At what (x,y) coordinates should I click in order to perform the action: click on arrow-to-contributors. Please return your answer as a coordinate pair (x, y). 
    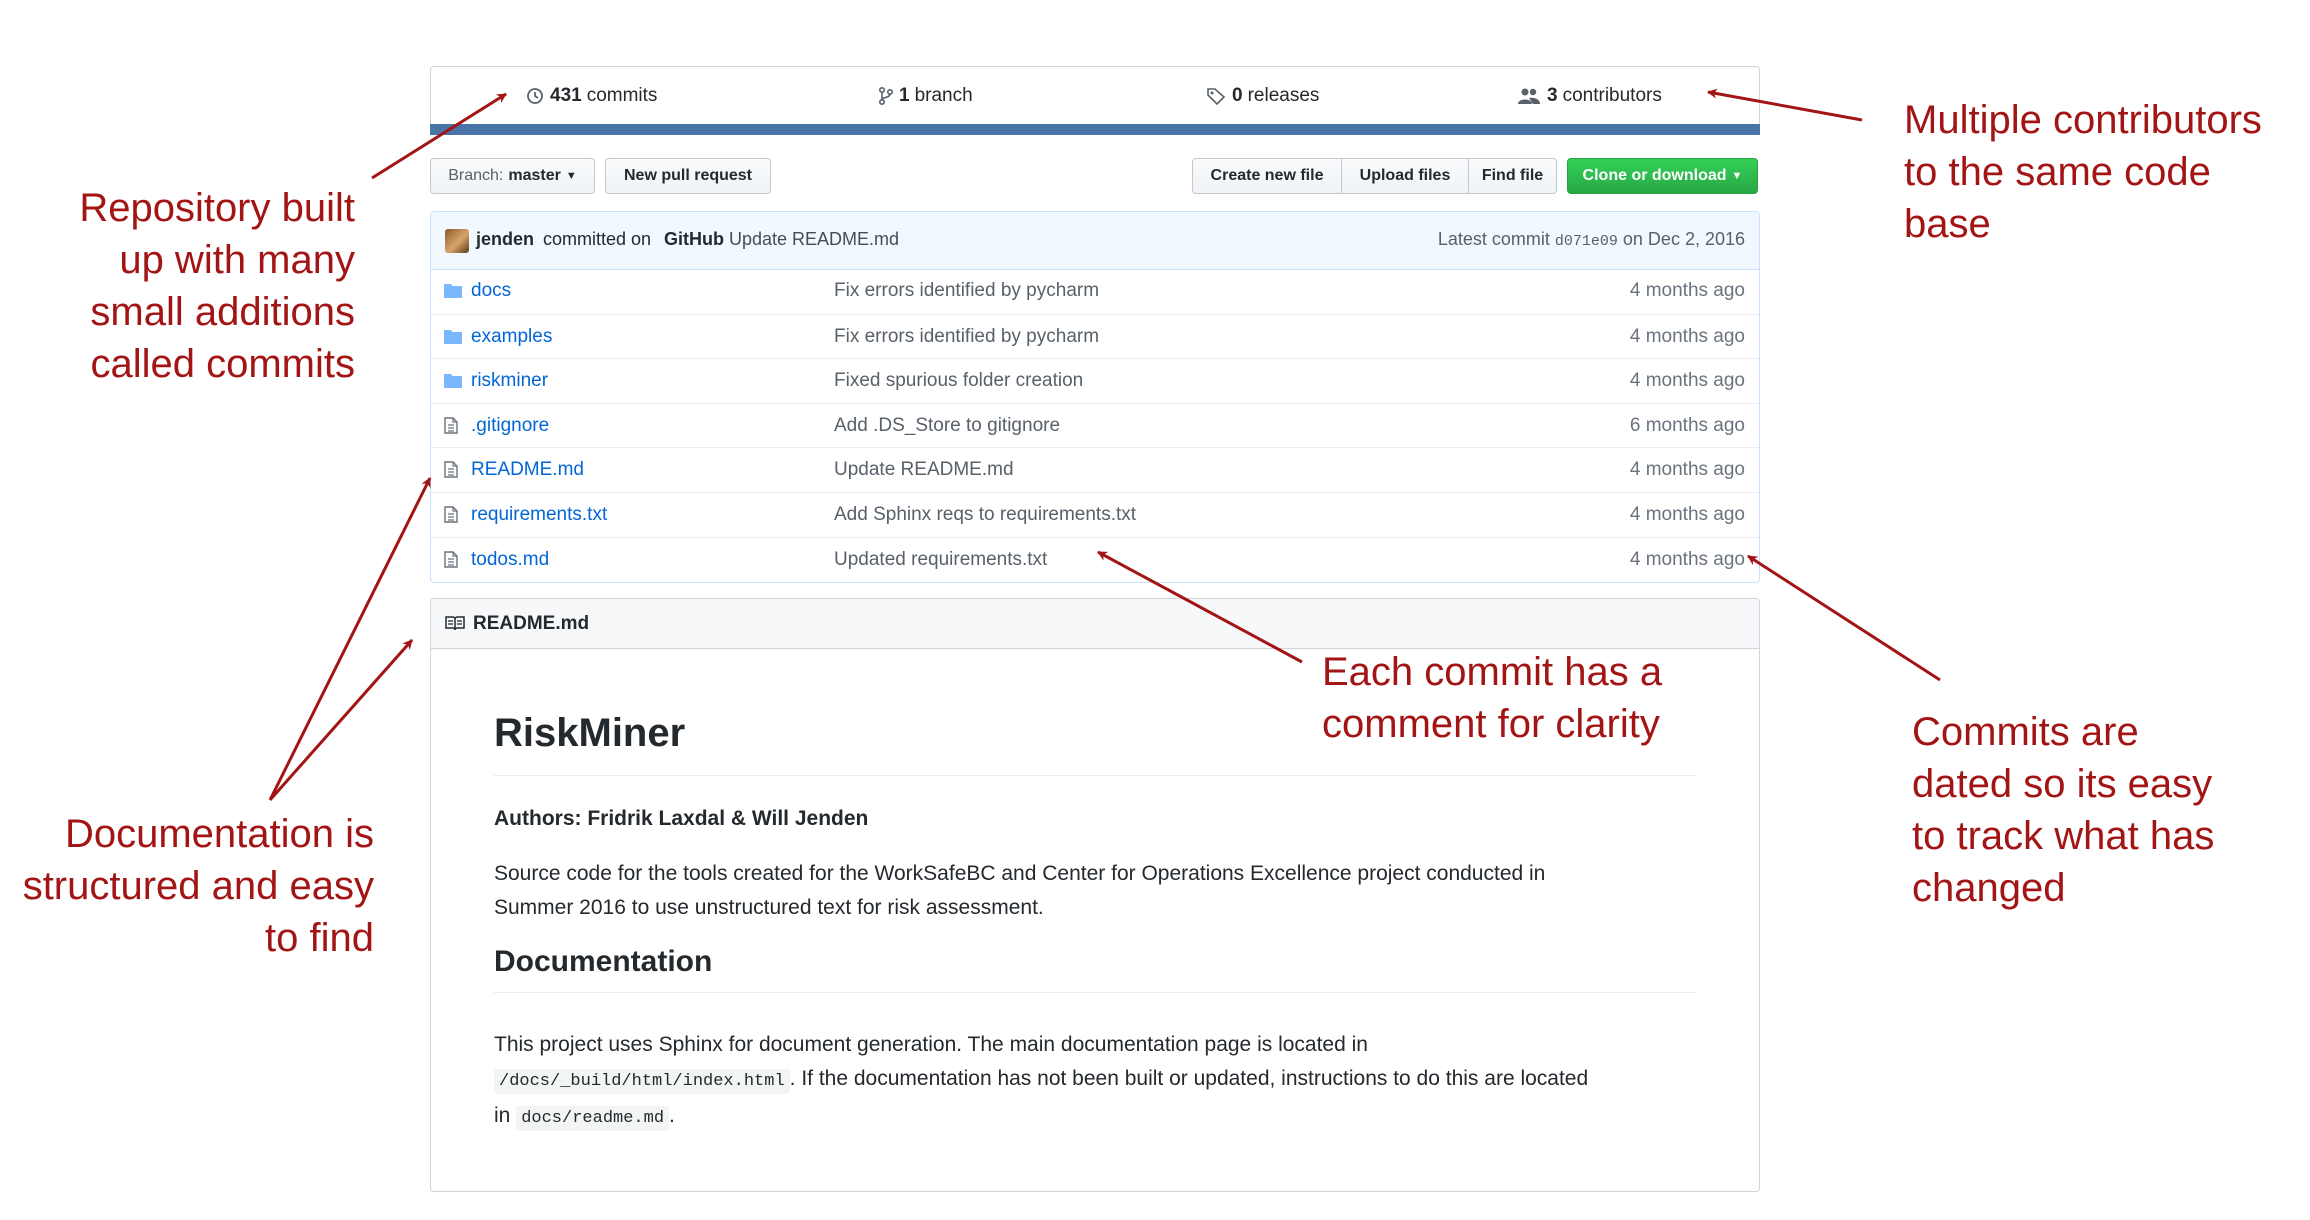
    Looking at the image, I should click on (1785, 105).